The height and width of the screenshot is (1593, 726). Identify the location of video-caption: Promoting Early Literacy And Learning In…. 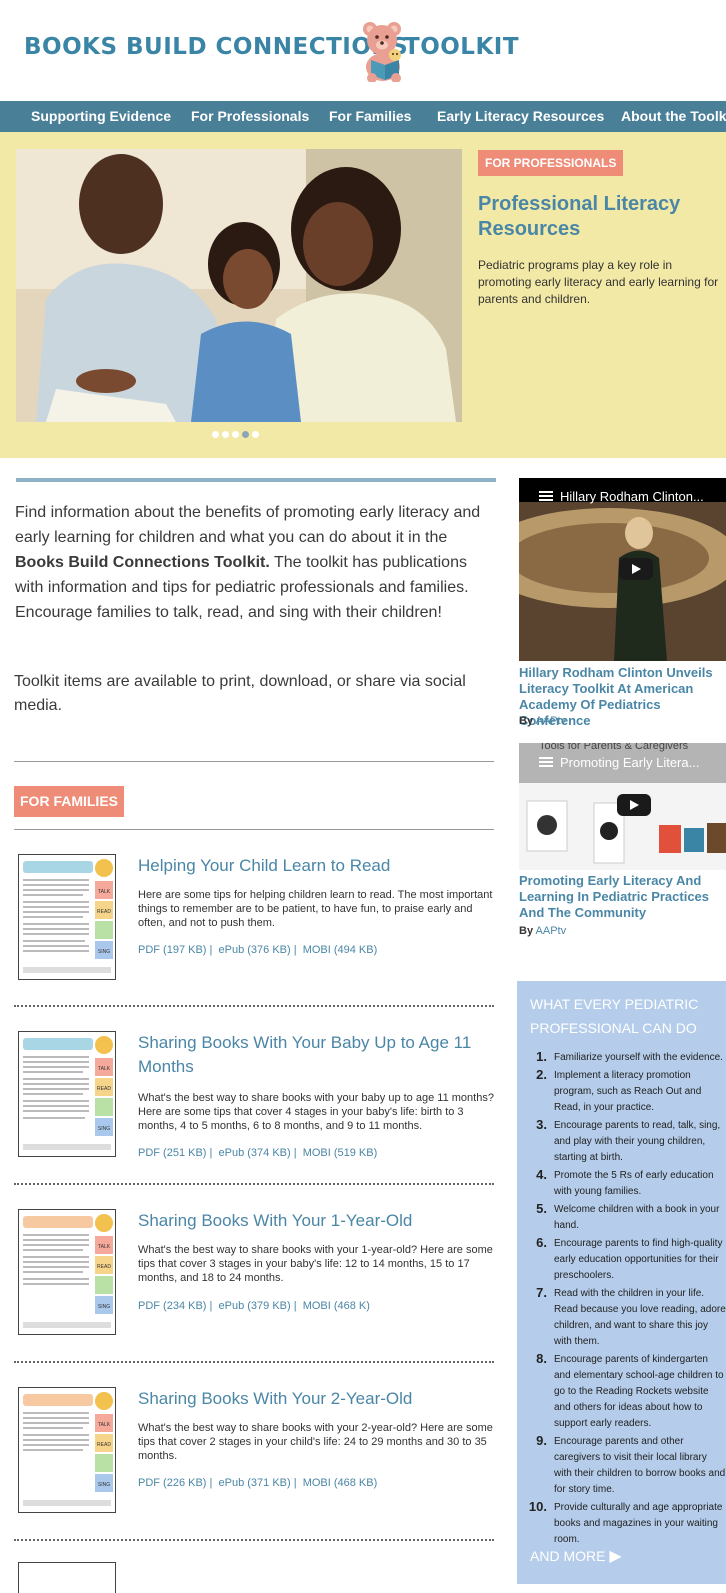
(622, 897).